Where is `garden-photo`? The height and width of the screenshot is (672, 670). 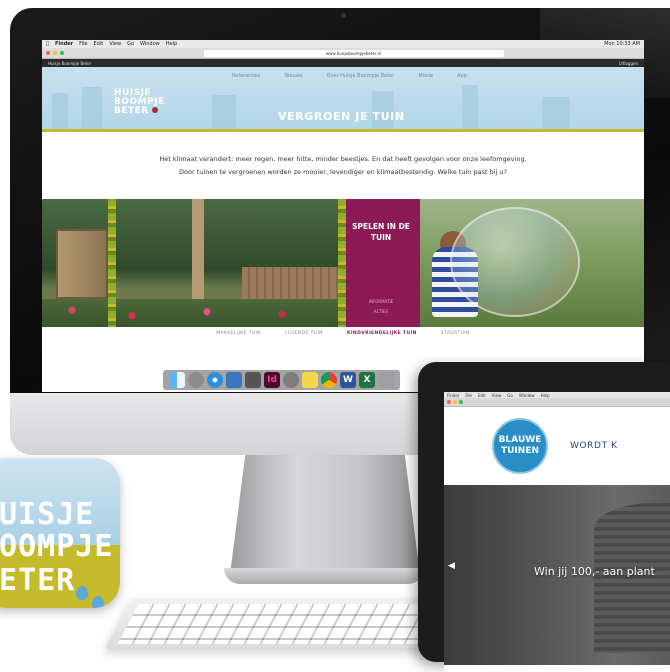
garden-photo is located at coordinates (192, 263).